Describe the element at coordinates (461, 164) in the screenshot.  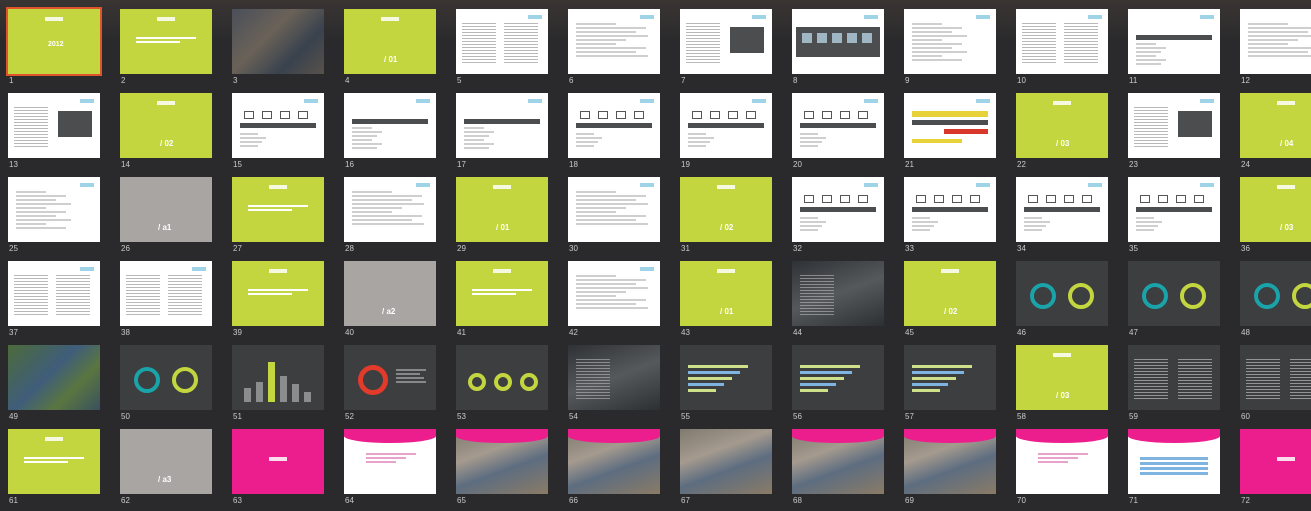
I see `slide-number: 17` at that location.